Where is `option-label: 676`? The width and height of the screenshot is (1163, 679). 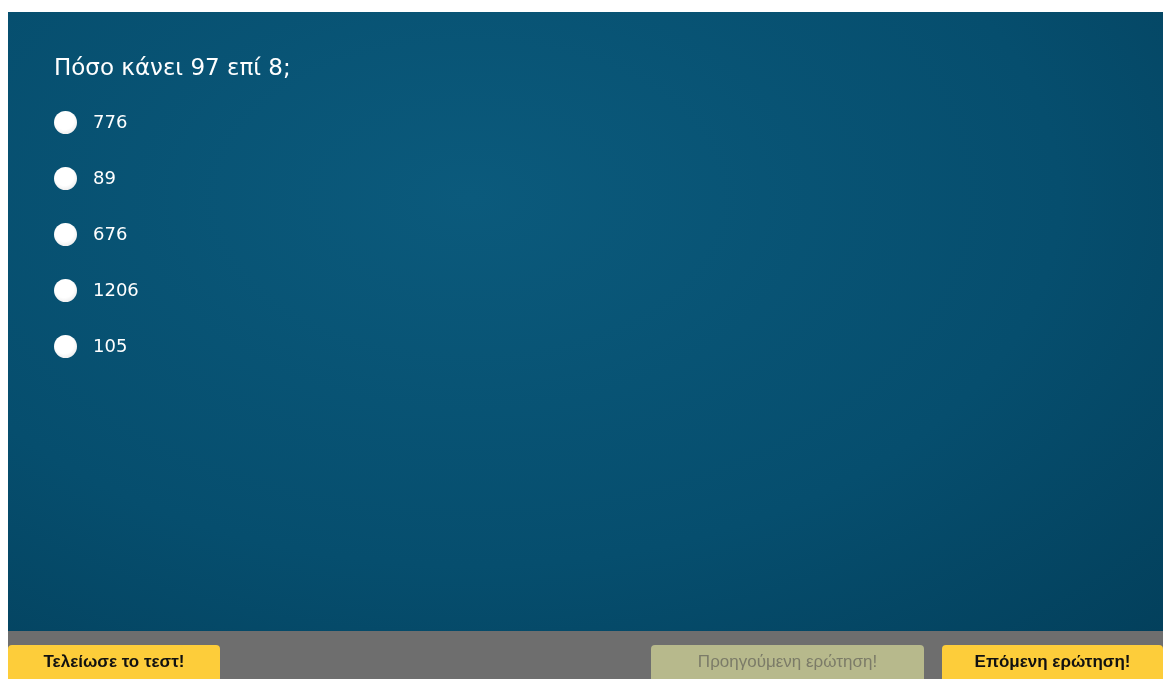 option-label: 676 is located at coordinates (110, 234).